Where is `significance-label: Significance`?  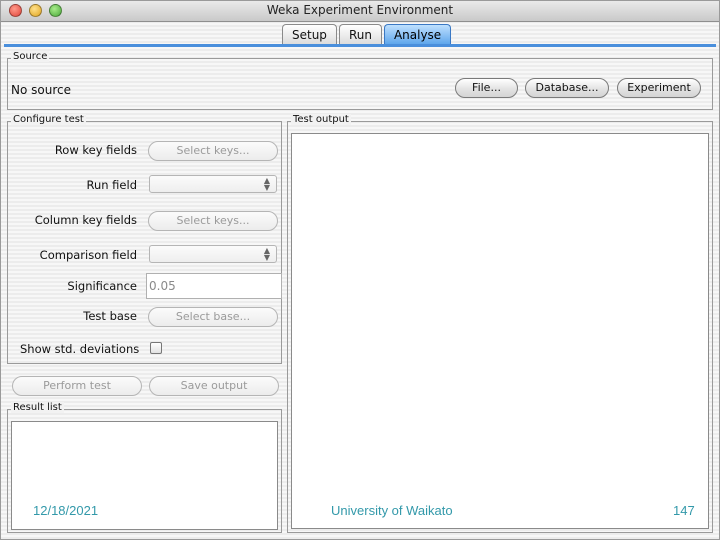
significance-label: Significance is located at coordinates (102, 286).